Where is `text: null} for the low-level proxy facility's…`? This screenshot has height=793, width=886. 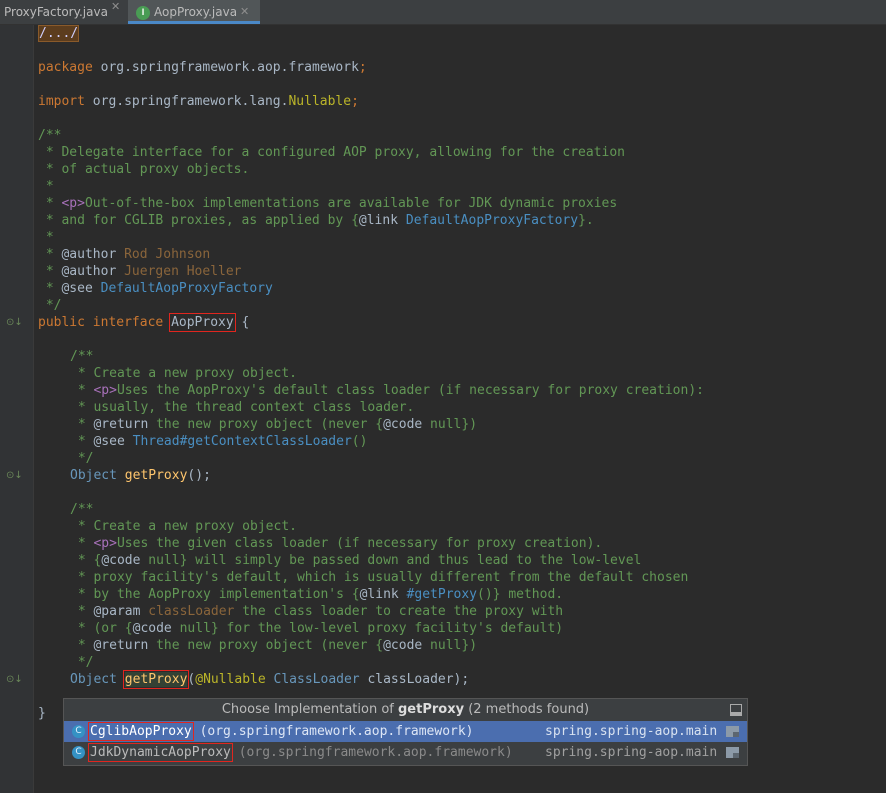 text: null} for the low-level proxy facility's… is located at coordinates (367, 628).